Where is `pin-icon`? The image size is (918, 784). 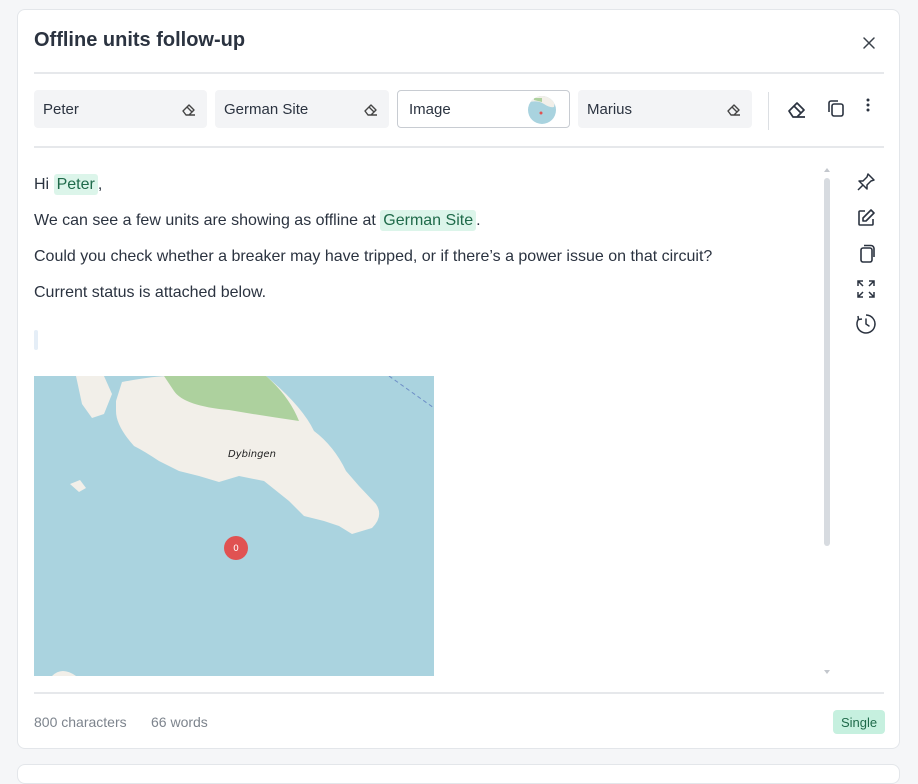
pin-icon is located at coordinates (866, 182).